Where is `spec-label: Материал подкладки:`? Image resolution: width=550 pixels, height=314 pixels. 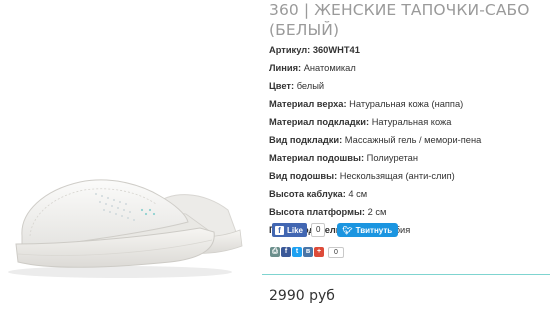
spec-label: Материал подкладки: is located at coordinates (319, 122).